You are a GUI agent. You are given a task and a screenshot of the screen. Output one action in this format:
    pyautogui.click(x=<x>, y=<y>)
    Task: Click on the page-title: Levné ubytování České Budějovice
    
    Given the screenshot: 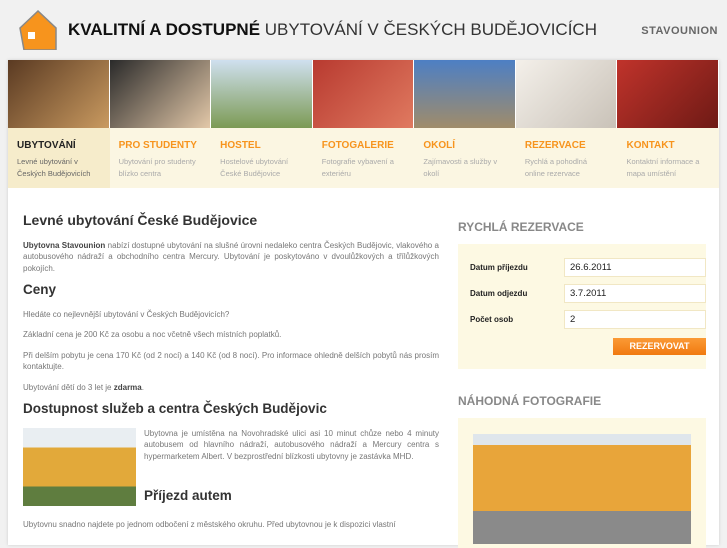 What is the action you would take?
    pyautogui.click(x=140, y=220)
    